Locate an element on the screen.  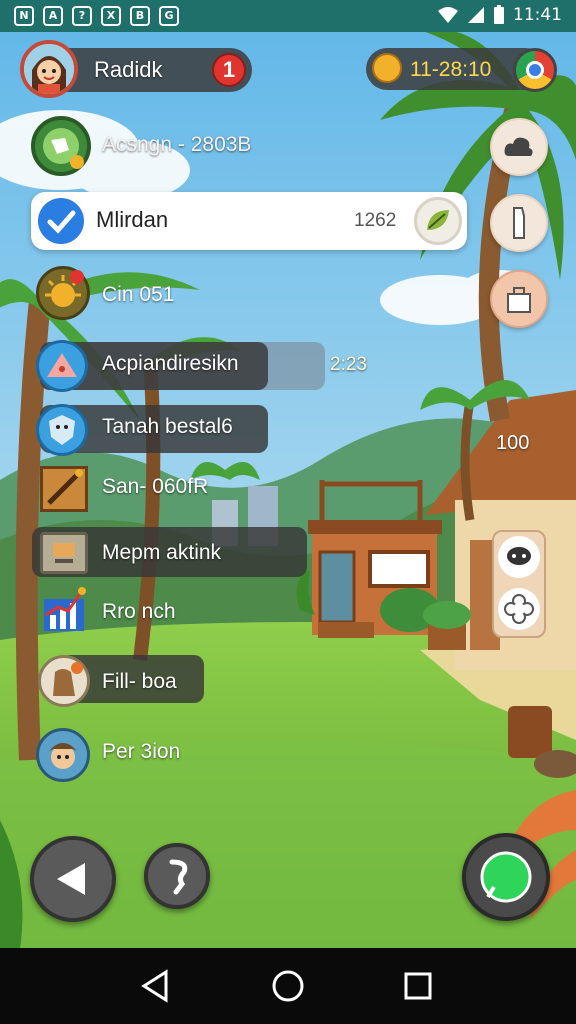
globe-icon is located at coordinates (63, 148).